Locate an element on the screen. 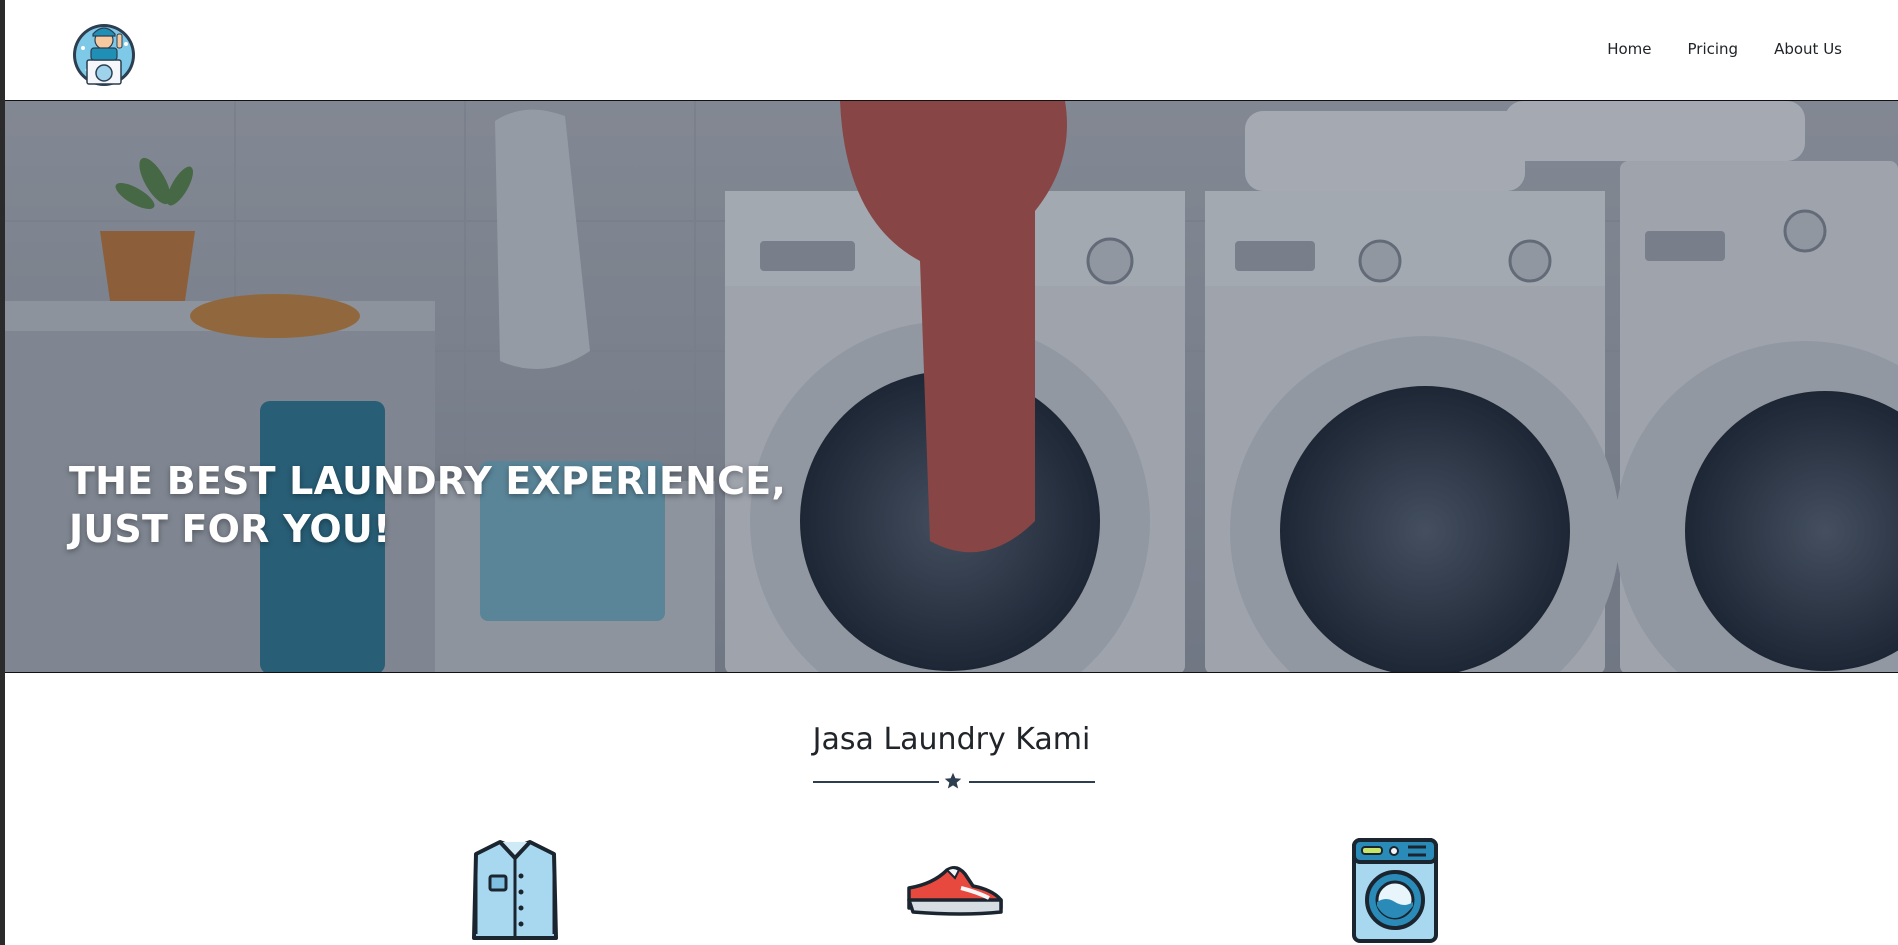 Image resolution: width=1898 pixels, height=945 pixels. star-icon is located at coordinates (953, 781).